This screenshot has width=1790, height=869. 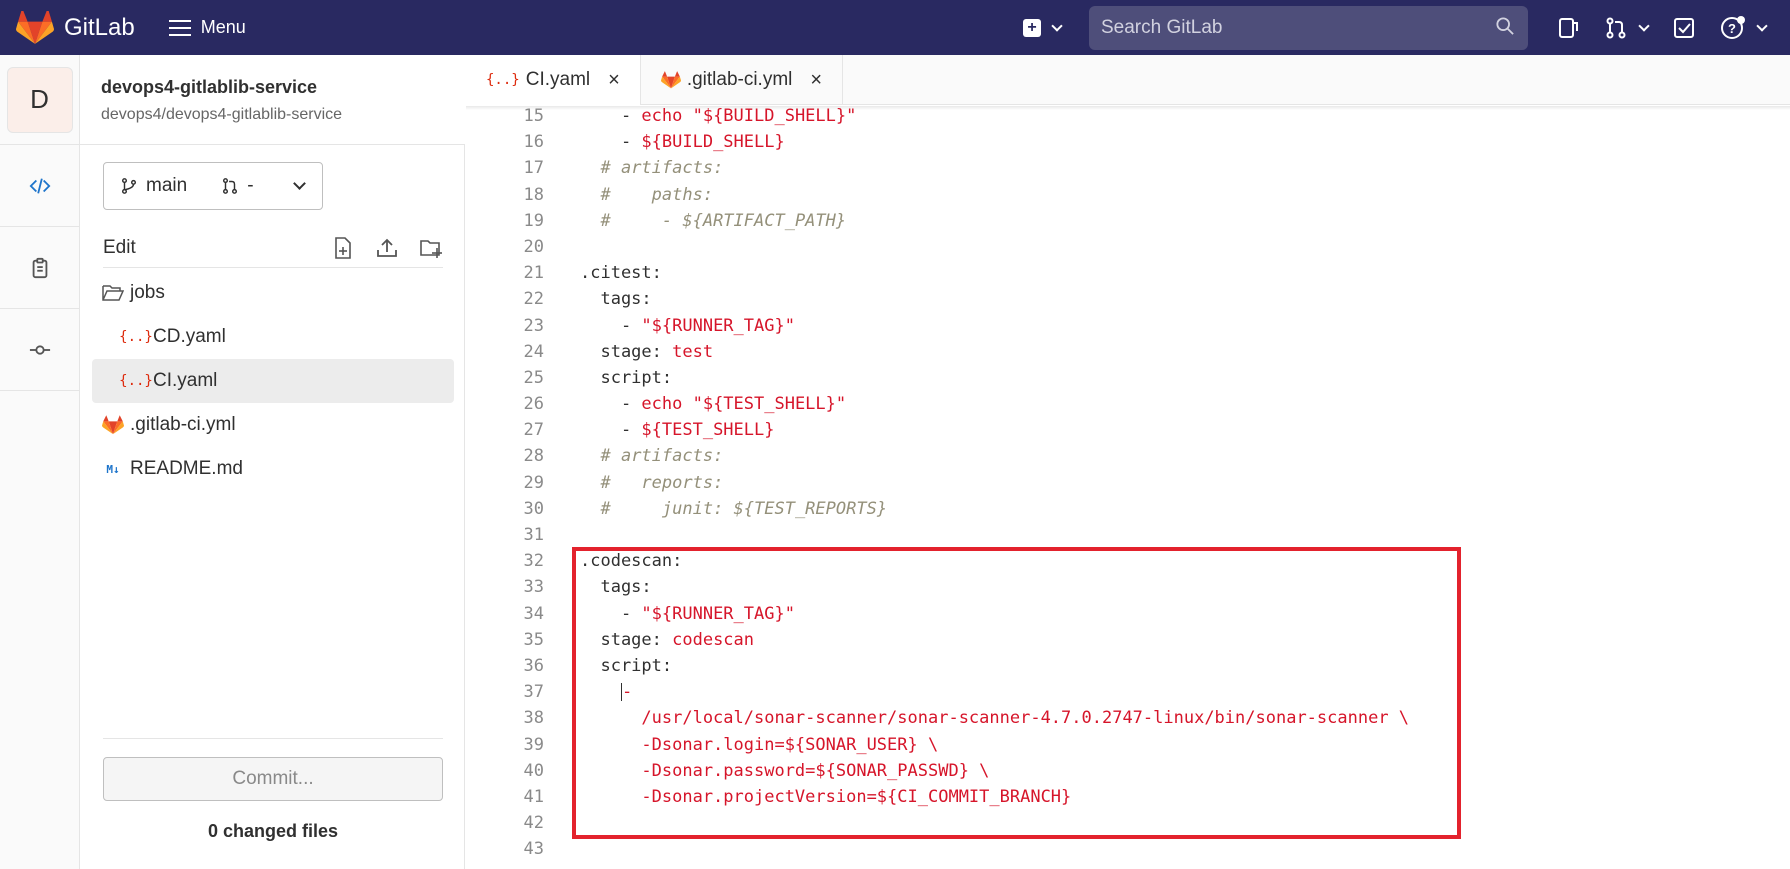 What do you see at coordinates (1043, 27) in the screenshot?
I see `new-dropdown-button: +` at bounding box center [1043, 27].